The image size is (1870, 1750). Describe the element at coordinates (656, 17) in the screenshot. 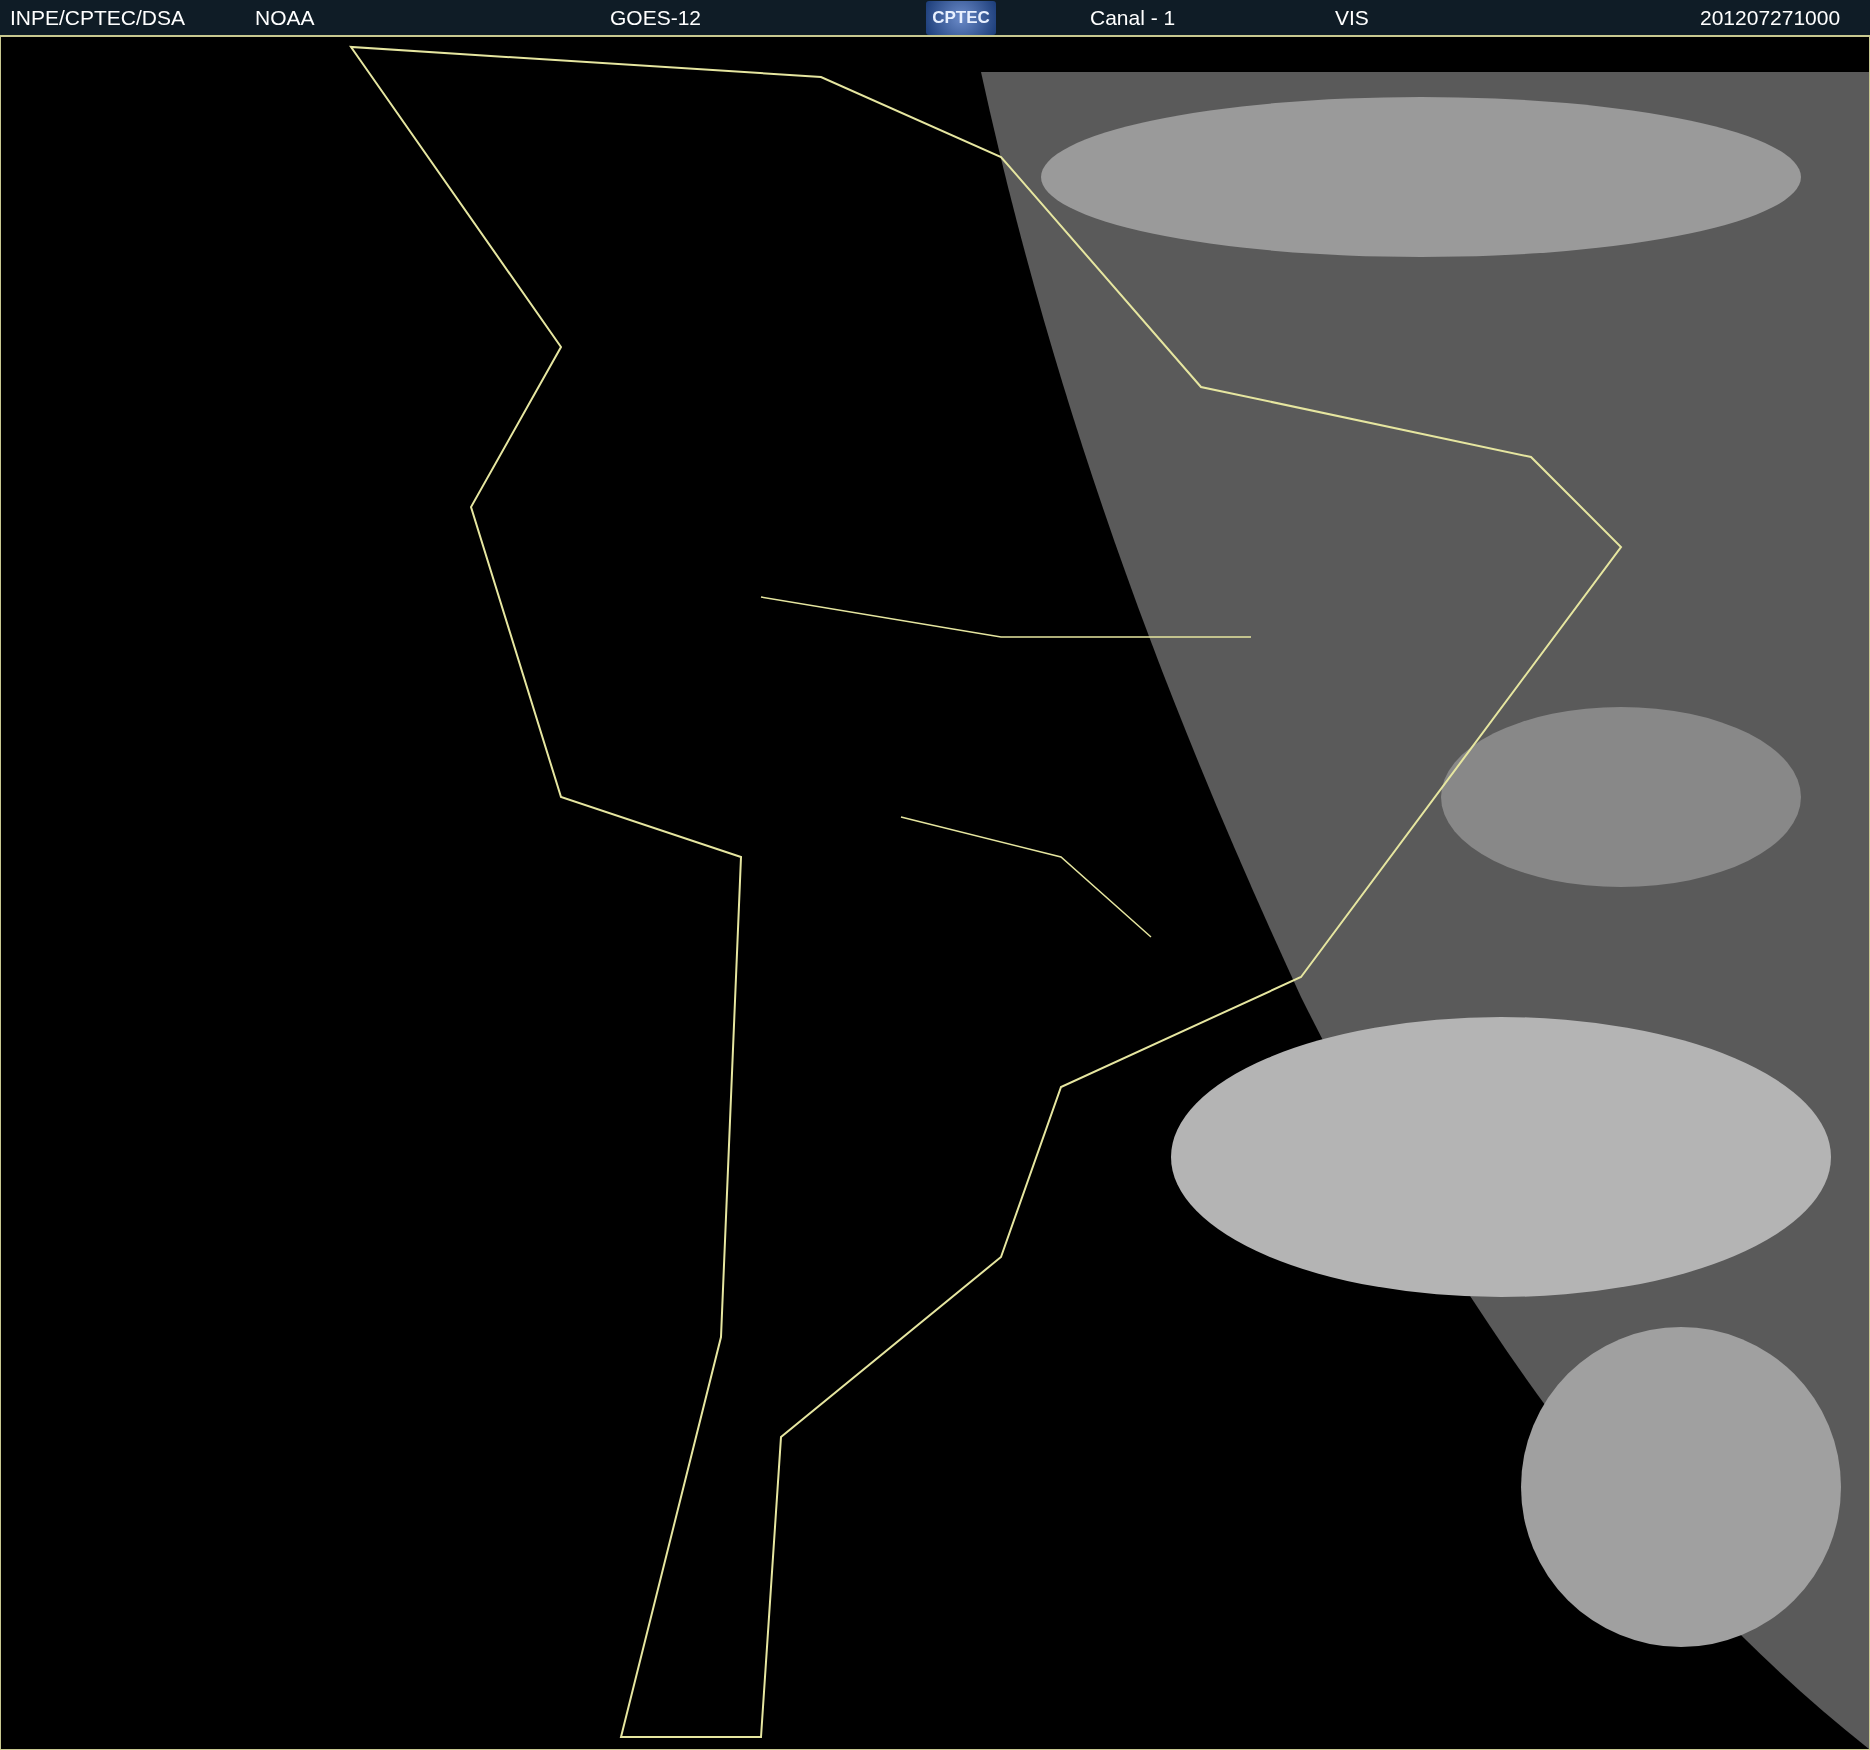

I see `header-label: GOES-12` at that location.